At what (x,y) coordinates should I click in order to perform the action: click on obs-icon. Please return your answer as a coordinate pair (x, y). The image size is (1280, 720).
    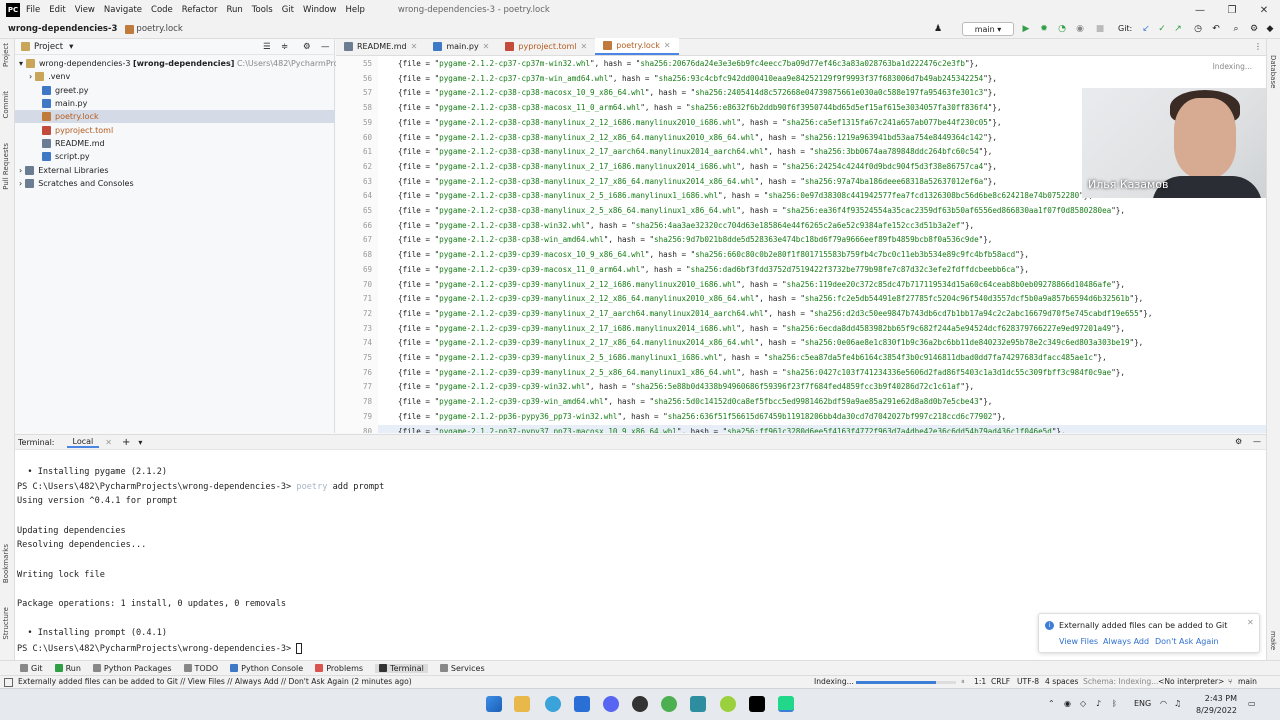
    Looking at the image, I should click on (640, 704).